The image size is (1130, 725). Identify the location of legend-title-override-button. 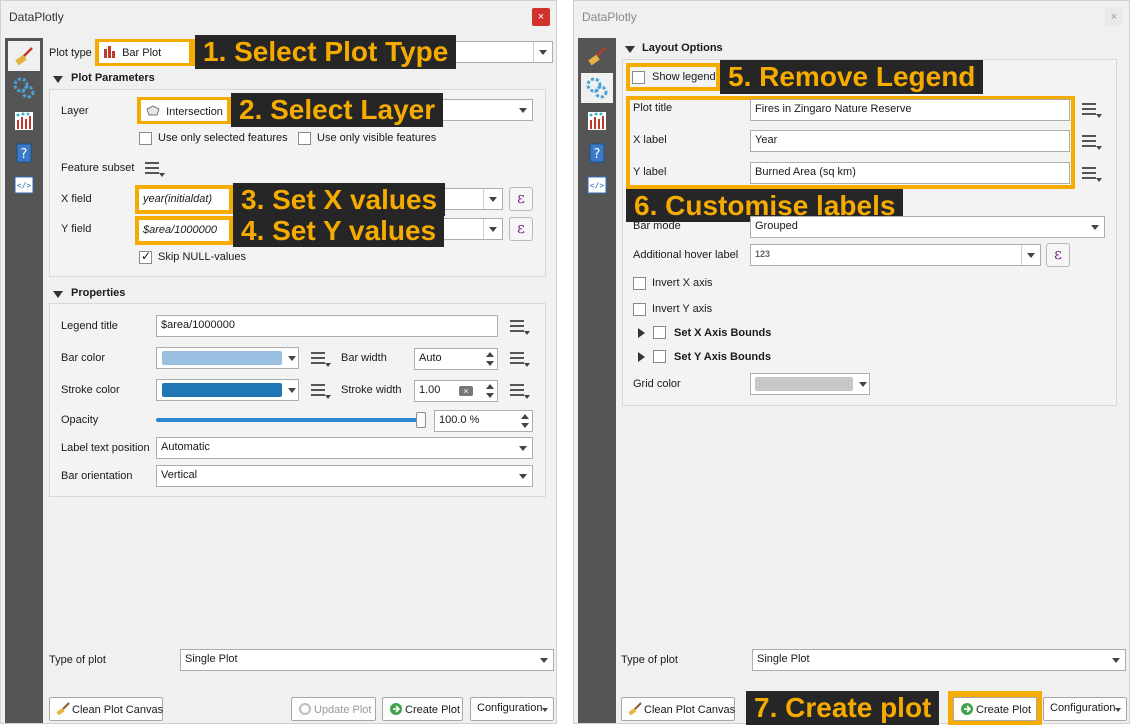
(519, 326).